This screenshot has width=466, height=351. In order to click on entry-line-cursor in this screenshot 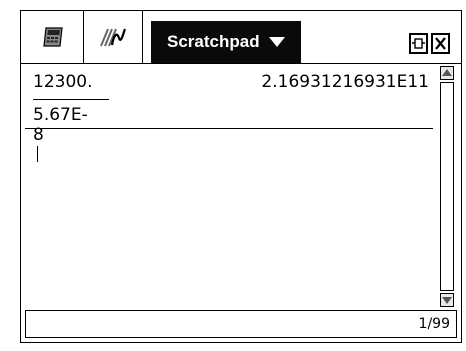, I will do `click(37, 154)`.